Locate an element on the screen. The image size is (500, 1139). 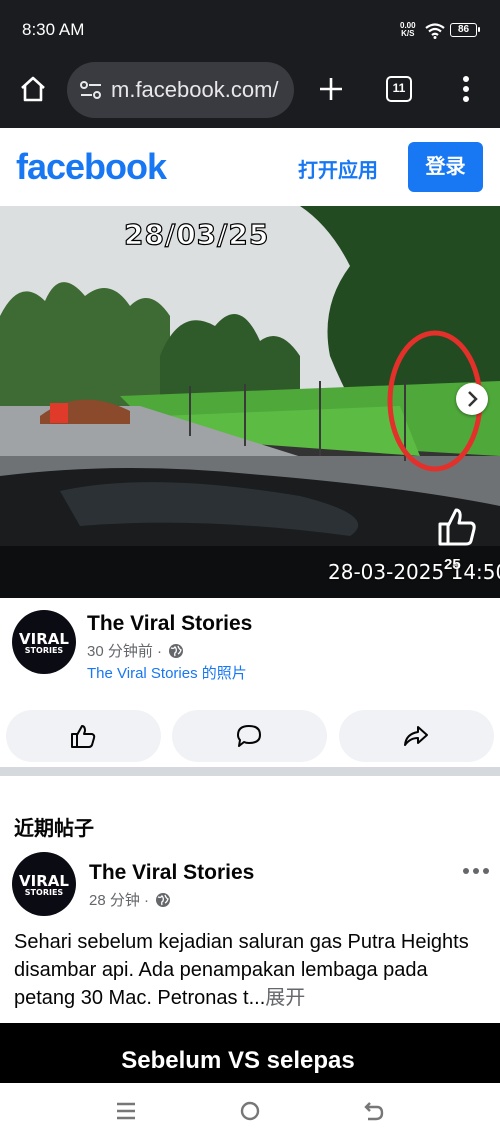
next-photo-button is located at coordinates (472, 399).